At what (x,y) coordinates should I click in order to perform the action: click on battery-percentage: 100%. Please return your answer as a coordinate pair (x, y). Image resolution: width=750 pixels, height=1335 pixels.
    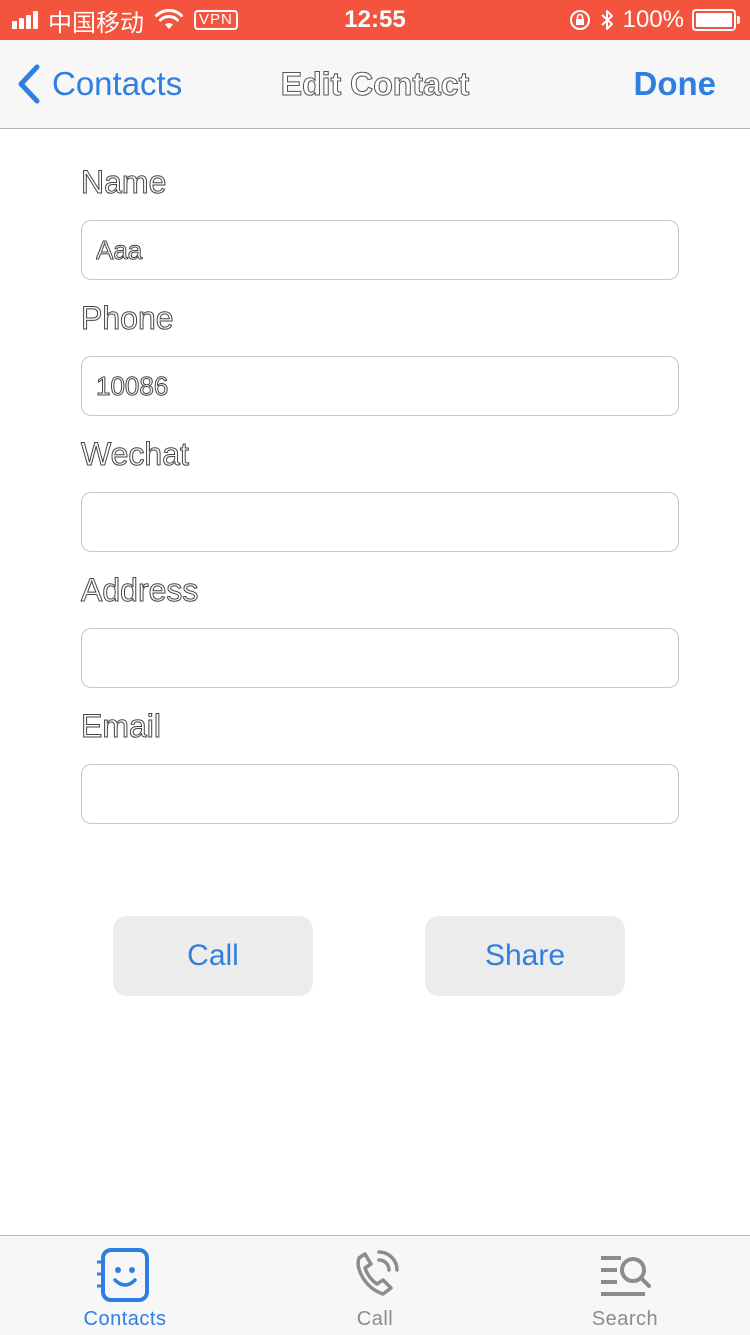
    Looking at the image, I should click on (653, 19).